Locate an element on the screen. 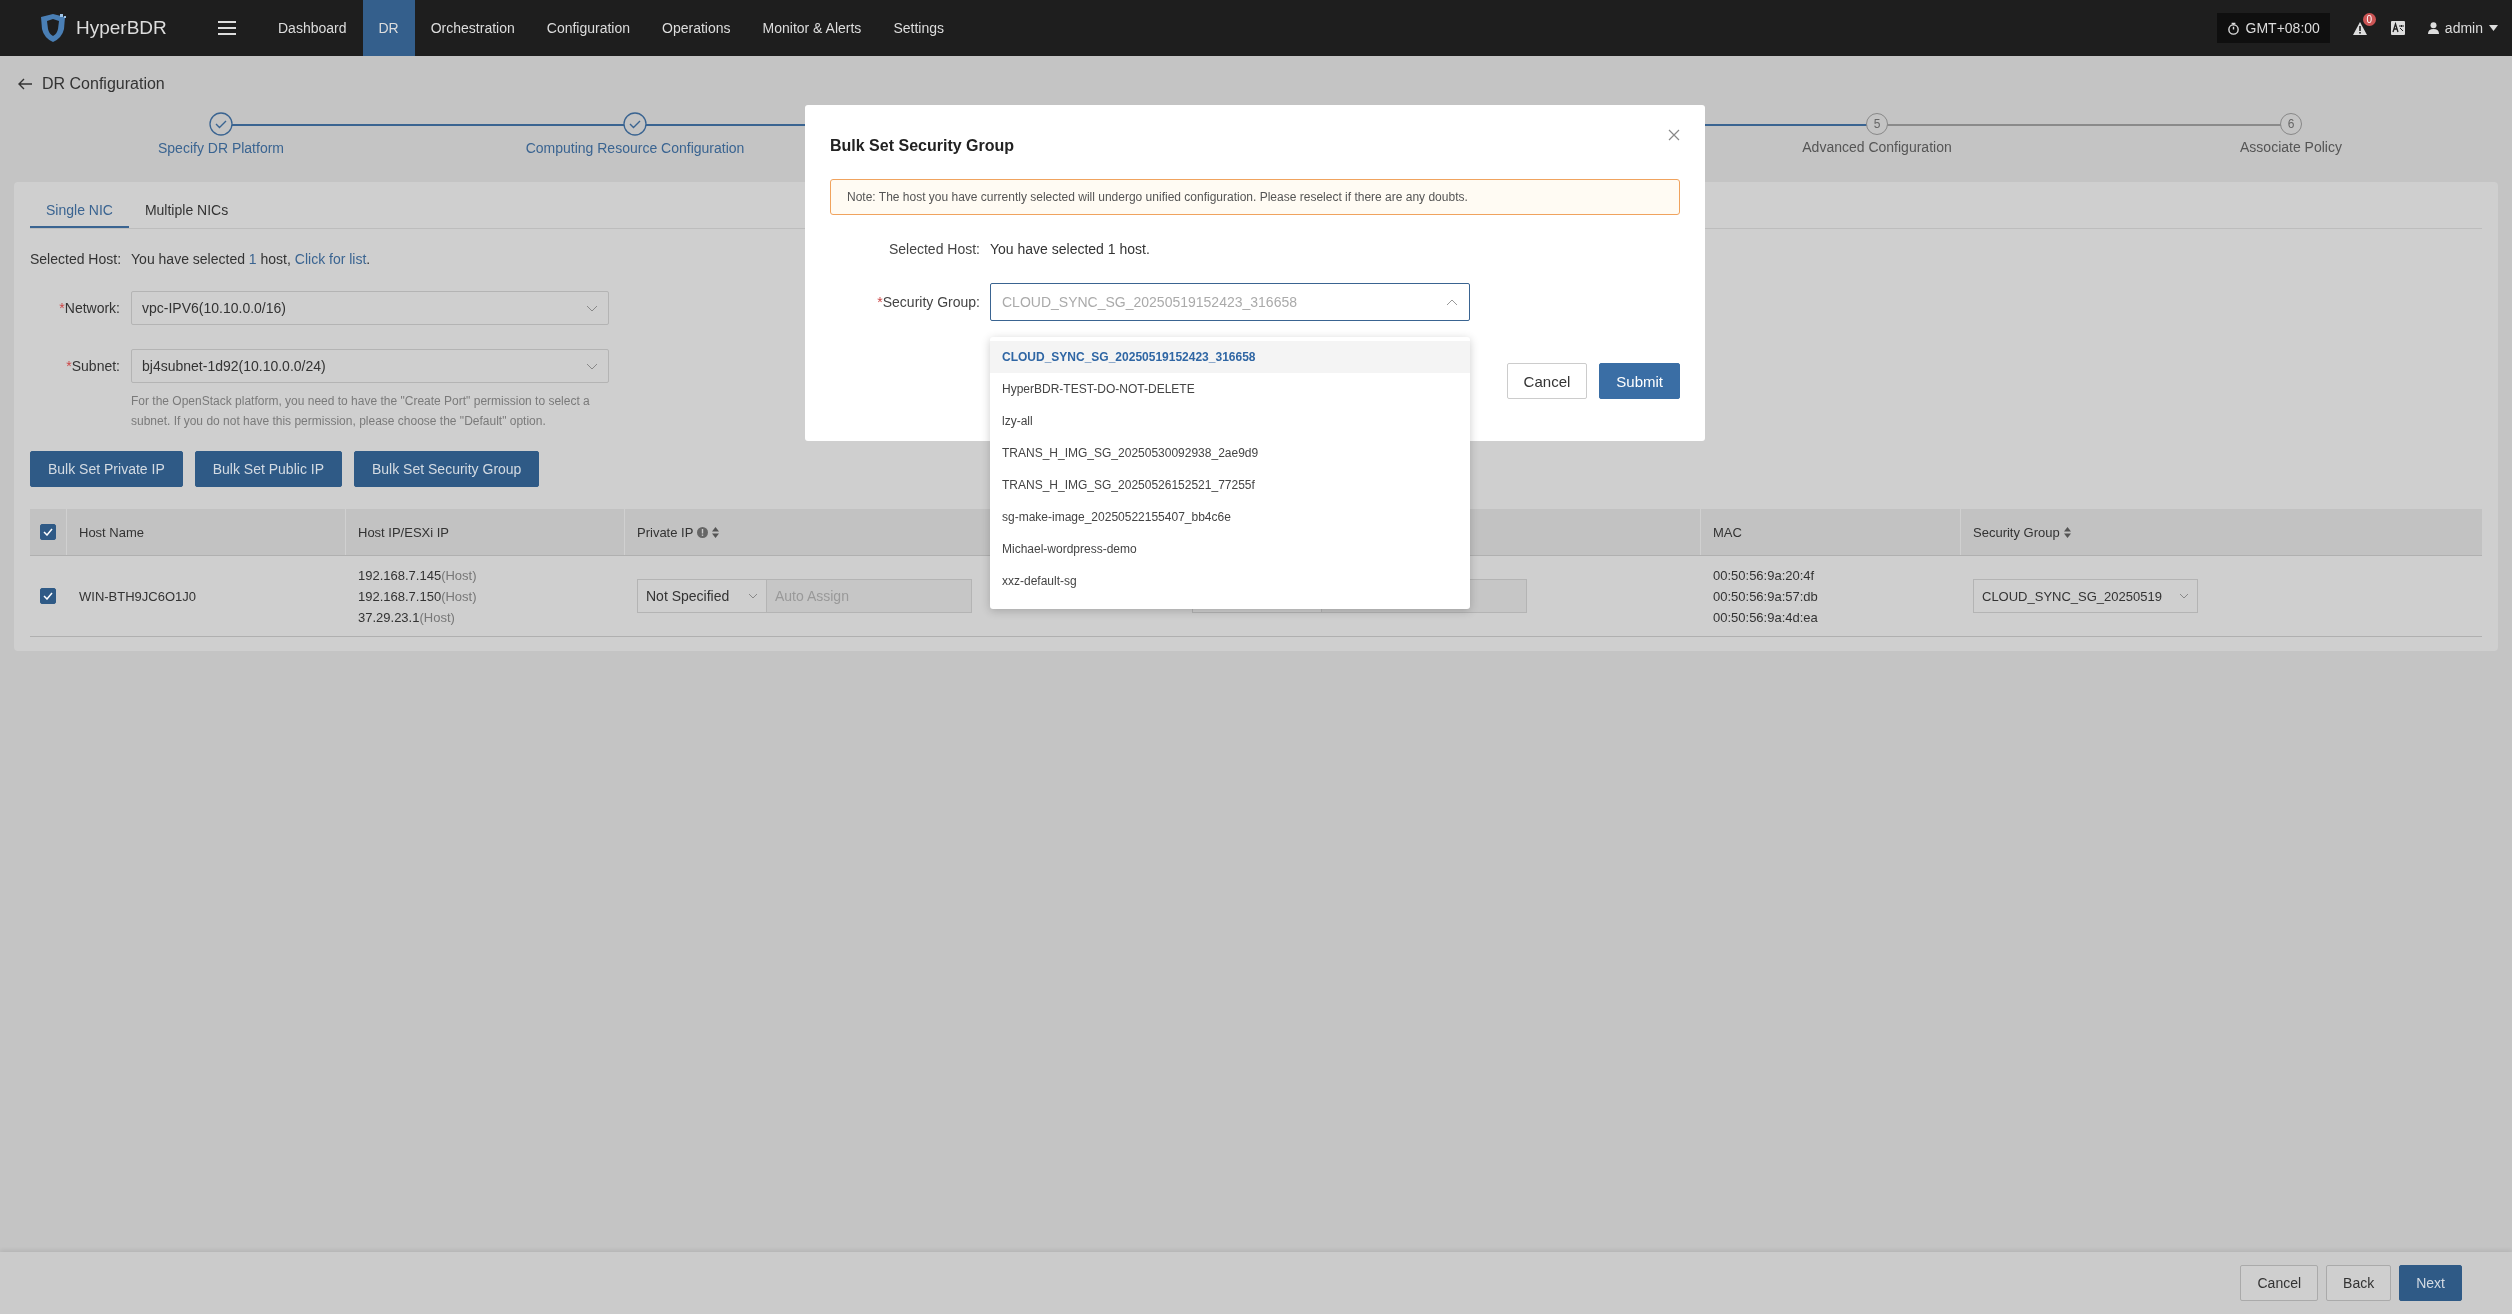  timer-icon is located at coordinates (2233, 28).